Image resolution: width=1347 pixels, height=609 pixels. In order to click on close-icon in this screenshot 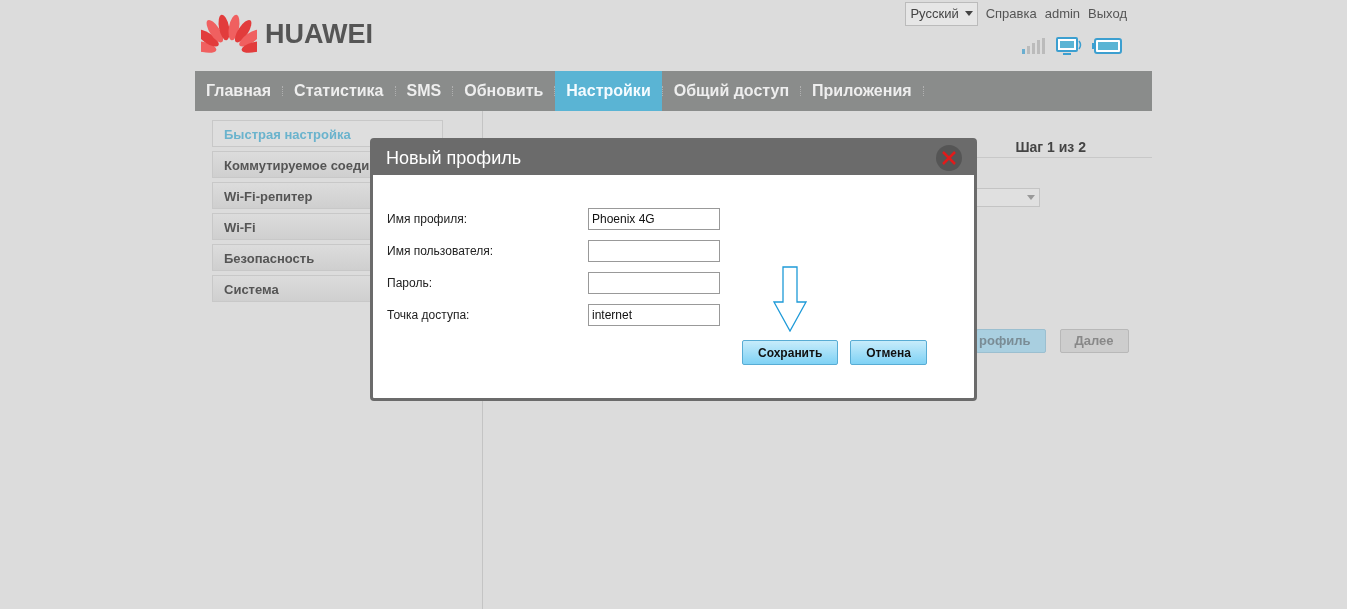, I will do `click(949, 158)`.